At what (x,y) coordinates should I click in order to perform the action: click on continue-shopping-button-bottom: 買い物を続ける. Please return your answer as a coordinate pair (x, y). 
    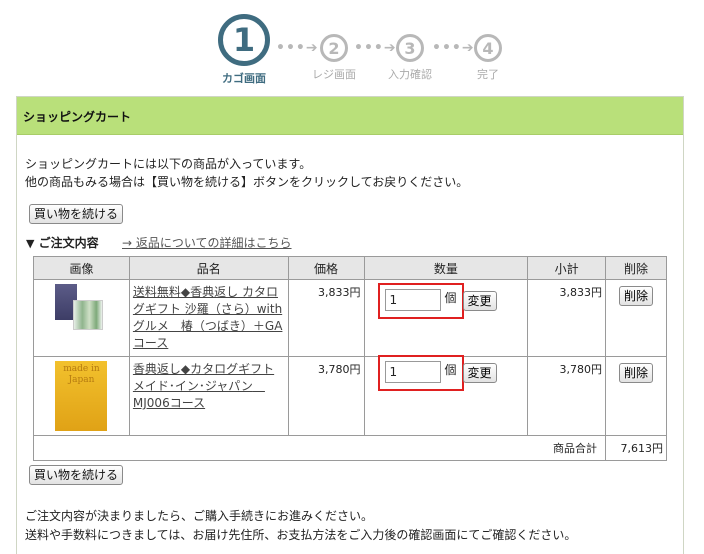
    Looking at the image, I should click on (76, 475).